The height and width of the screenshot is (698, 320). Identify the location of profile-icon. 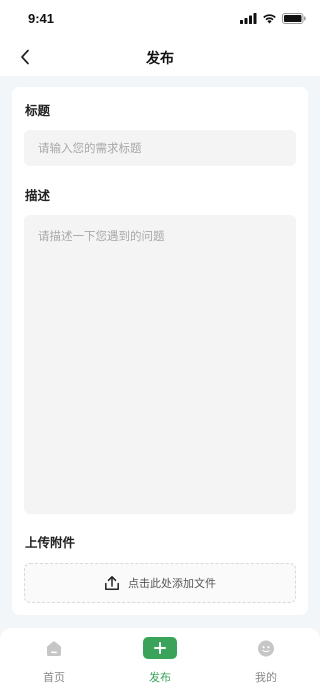
(266, 648).